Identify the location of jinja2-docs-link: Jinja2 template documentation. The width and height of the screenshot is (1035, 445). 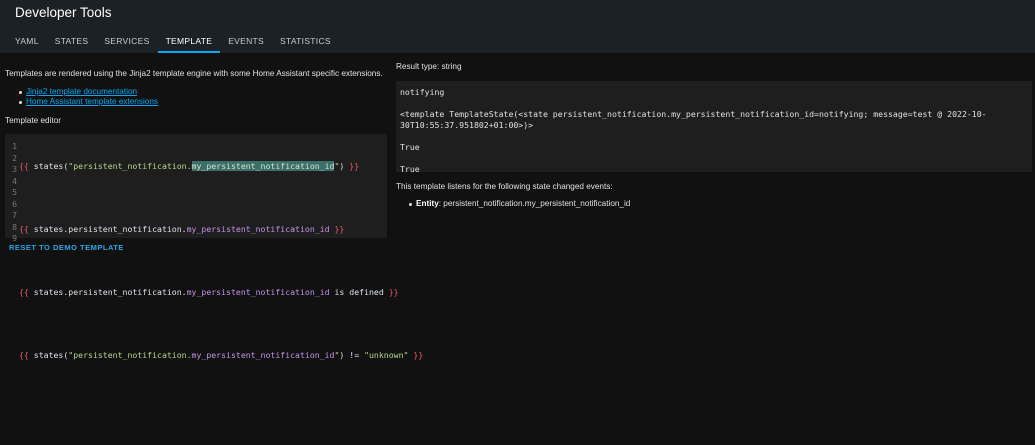
(81, 91).